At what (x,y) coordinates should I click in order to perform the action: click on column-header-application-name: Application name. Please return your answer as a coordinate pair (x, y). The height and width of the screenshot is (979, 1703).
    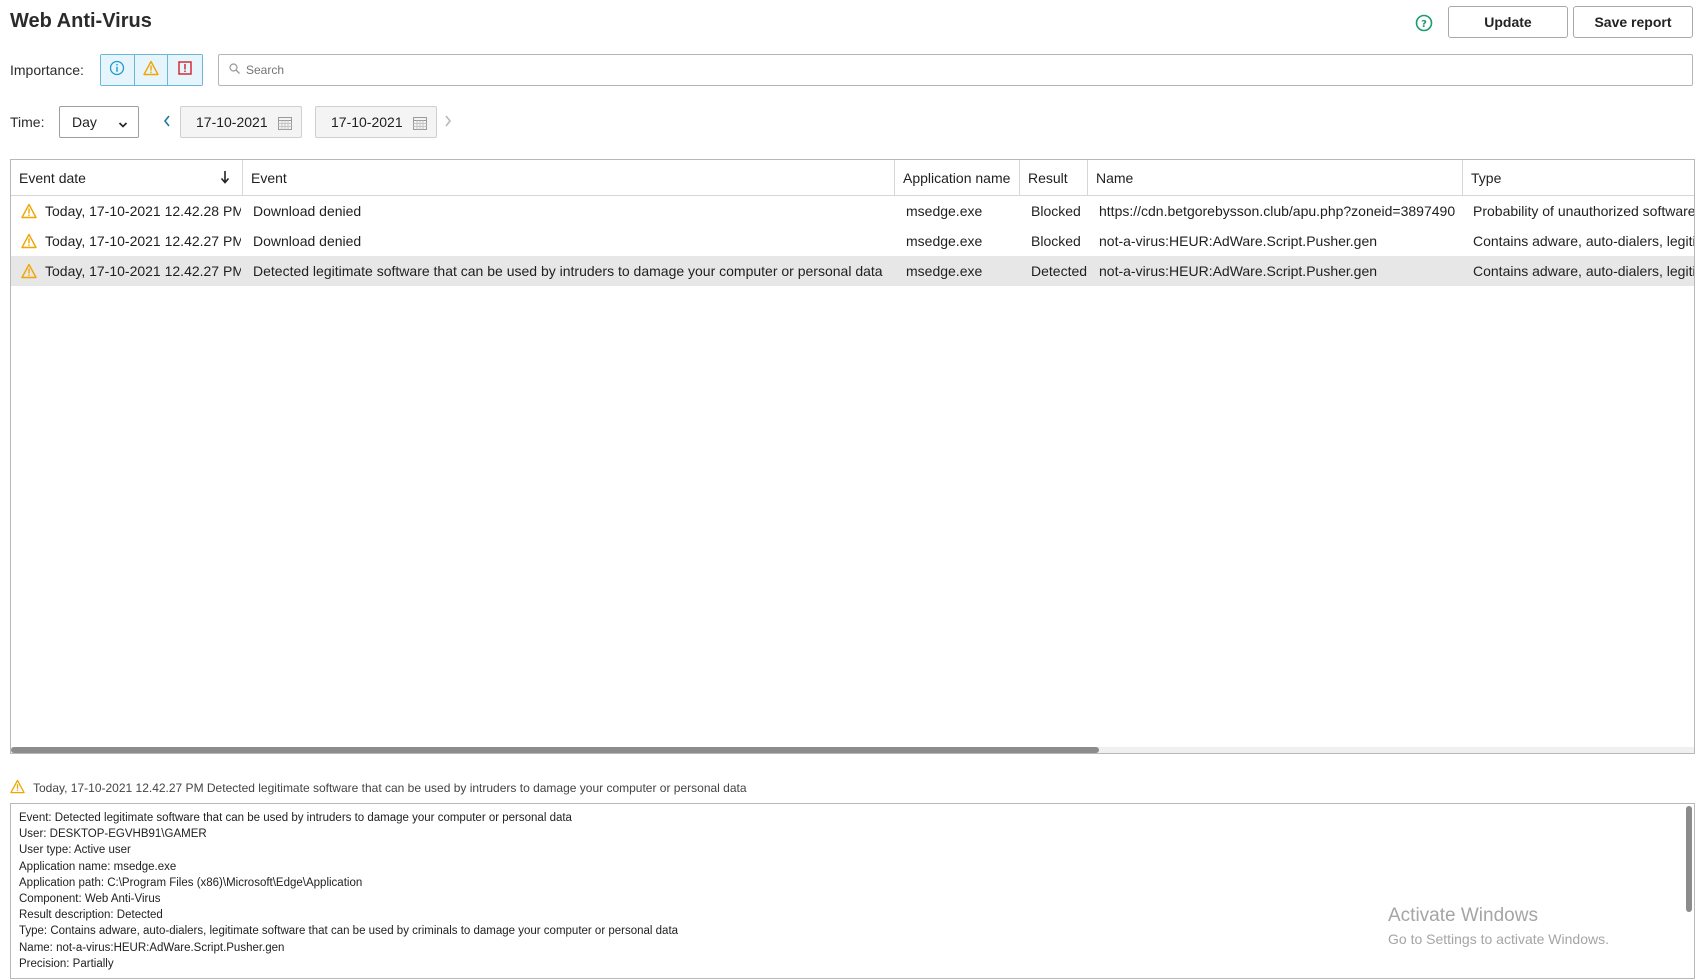
    Looking at the image, I should click on (957, 178).